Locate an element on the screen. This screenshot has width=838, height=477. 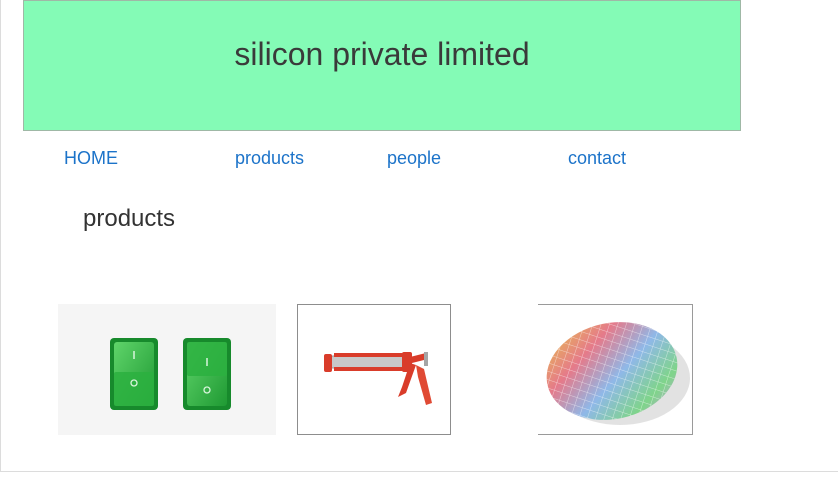
section-heading: products is located at coordinates (129, 218).